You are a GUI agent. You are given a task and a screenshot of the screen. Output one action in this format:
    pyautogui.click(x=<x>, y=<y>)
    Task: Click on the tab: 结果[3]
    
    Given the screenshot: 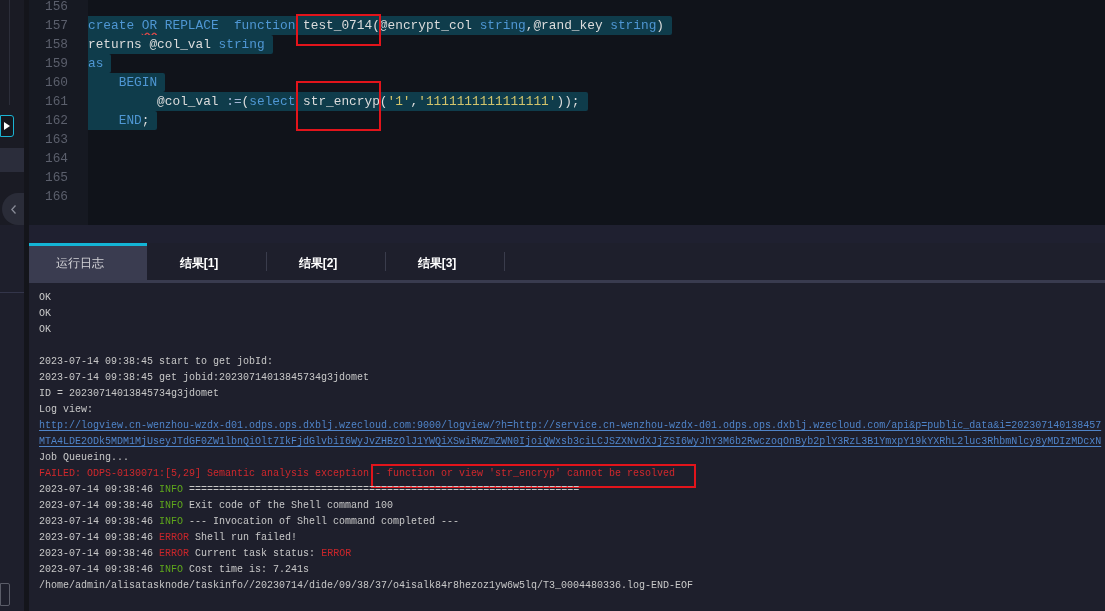 What is the action you would take?
    pyautogui.click(x=445, y=261)
    